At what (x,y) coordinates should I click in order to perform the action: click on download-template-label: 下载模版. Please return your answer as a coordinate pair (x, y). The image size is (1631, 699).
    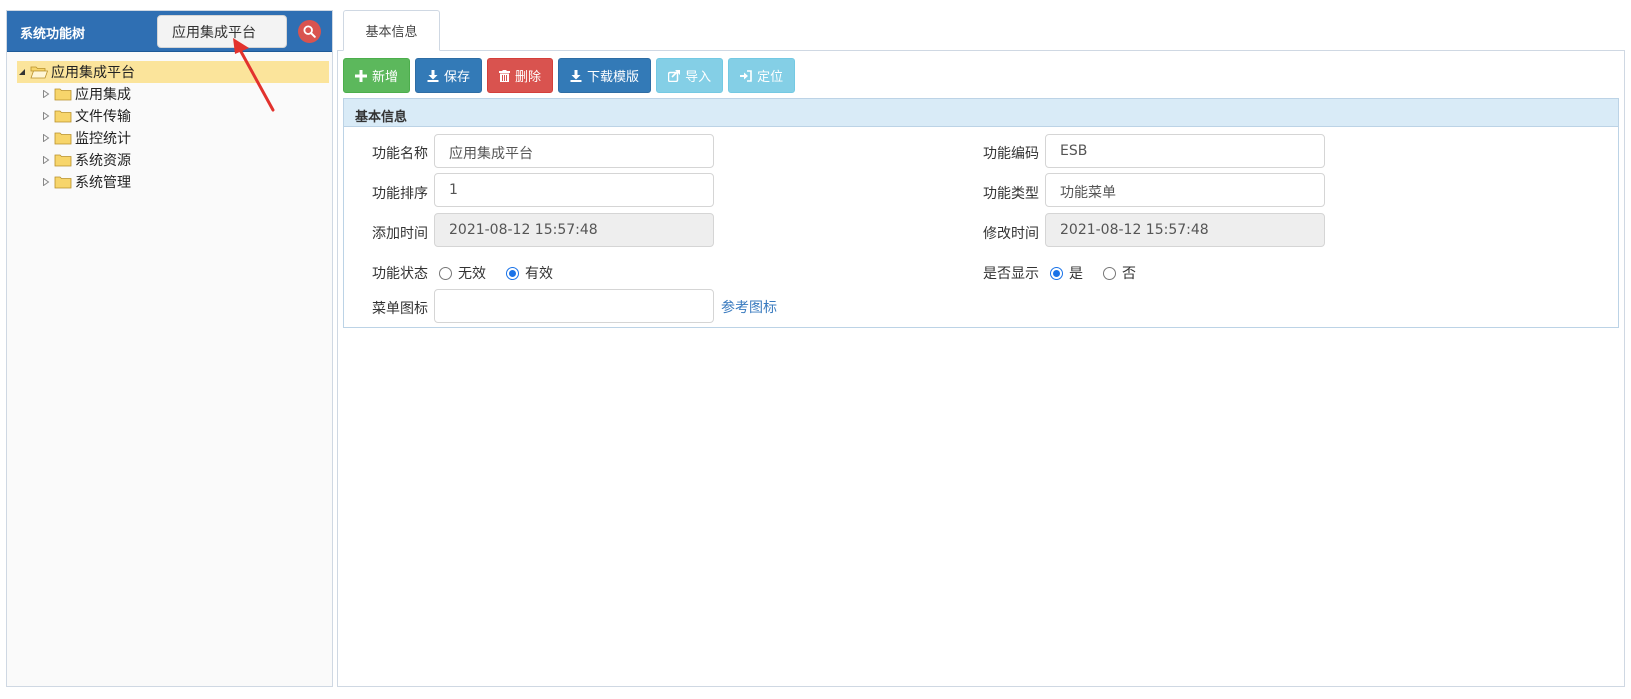
    Looking at the image, I should click on (613, 77).